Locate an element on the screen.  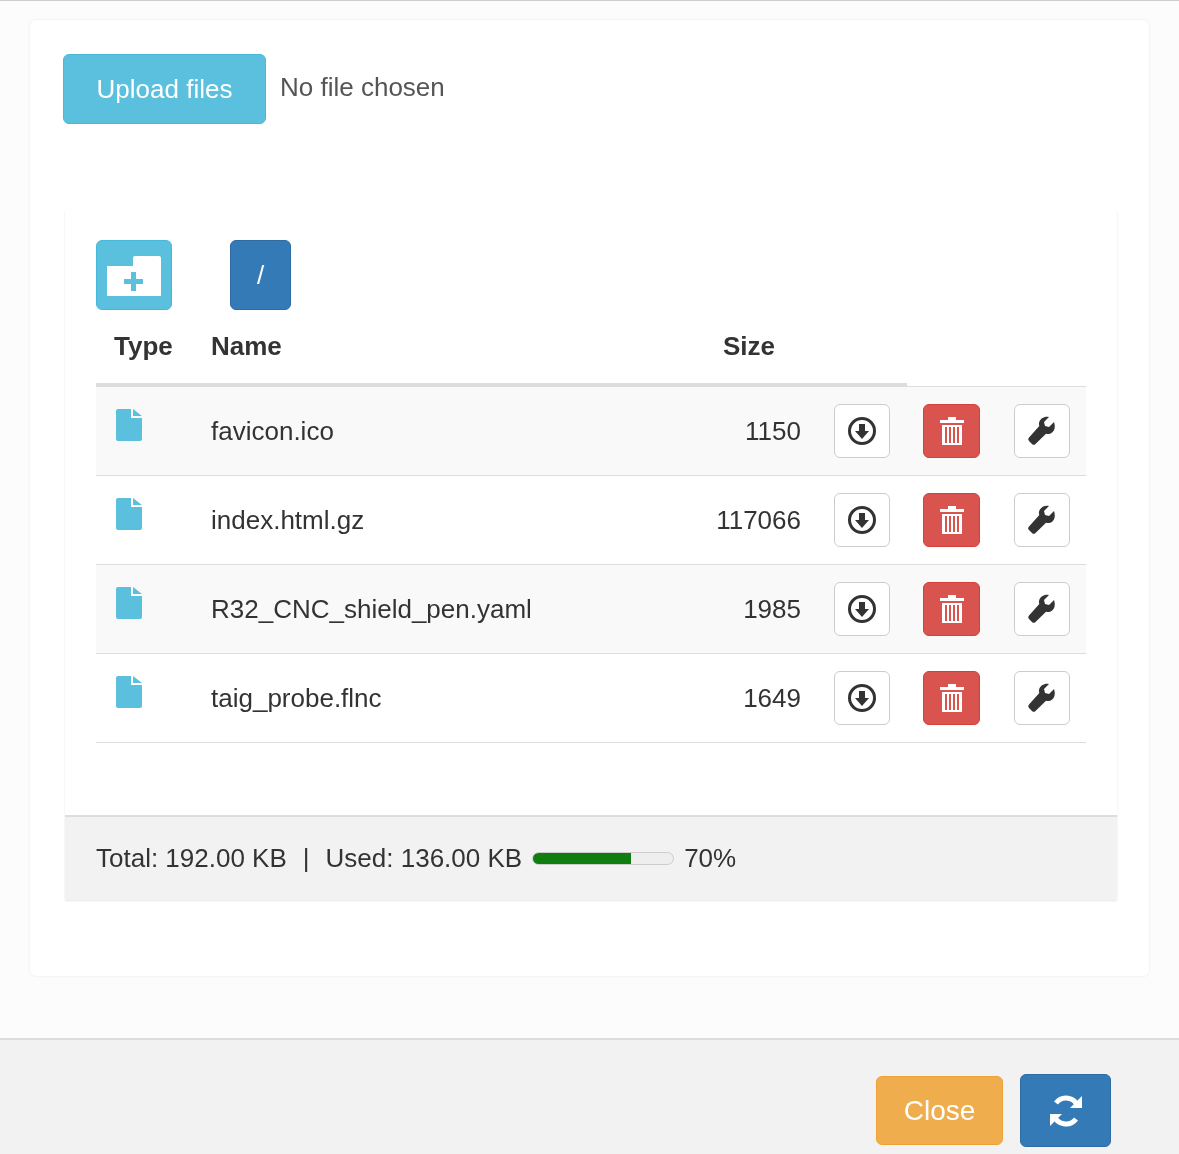
column-header: Size is located at coordinates (748, 346).